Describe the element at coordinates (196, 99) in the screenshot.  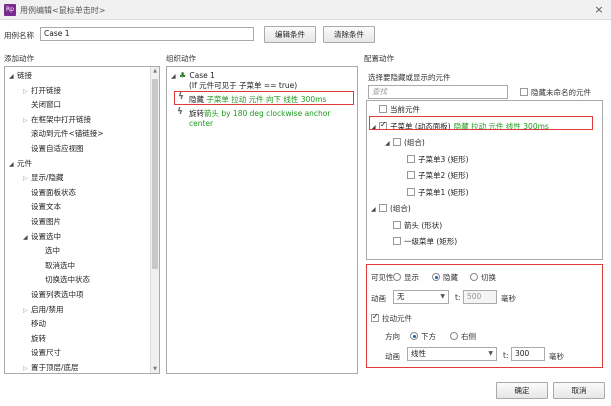
I see `action-hide-verb: 隐藏` at that location.